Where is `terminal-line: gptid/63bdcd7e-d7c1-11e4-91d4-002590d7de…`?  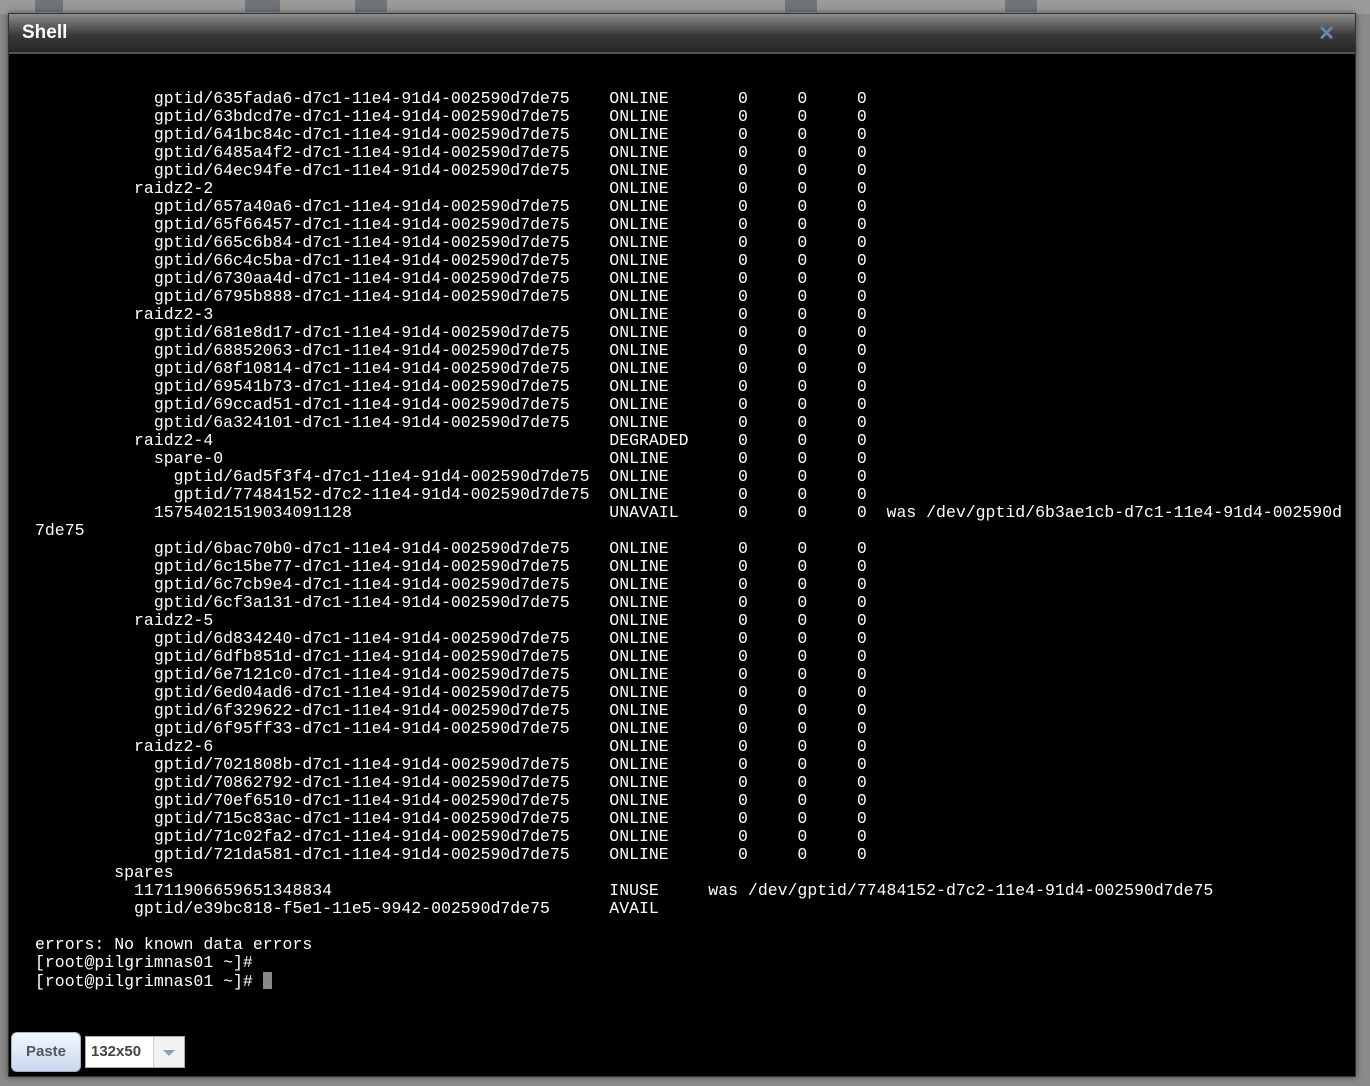 terminal-line: gptid/63bdcd7e-d7c1-11e4-91d4-002590d7de… is located at coordinates (451, 116).